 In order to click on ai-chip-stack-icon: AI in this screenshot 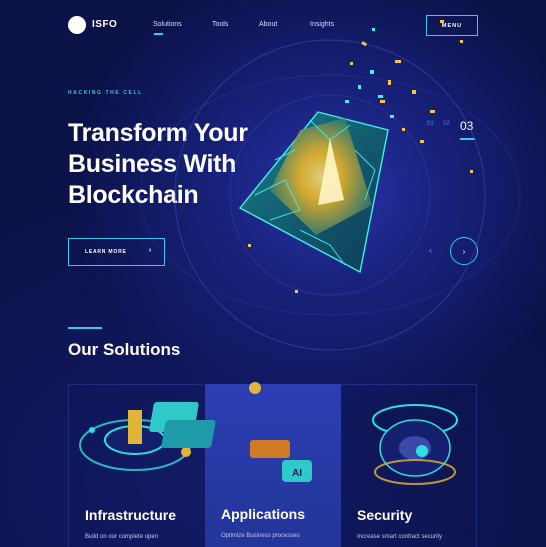, I will do `click(230, 432)`.